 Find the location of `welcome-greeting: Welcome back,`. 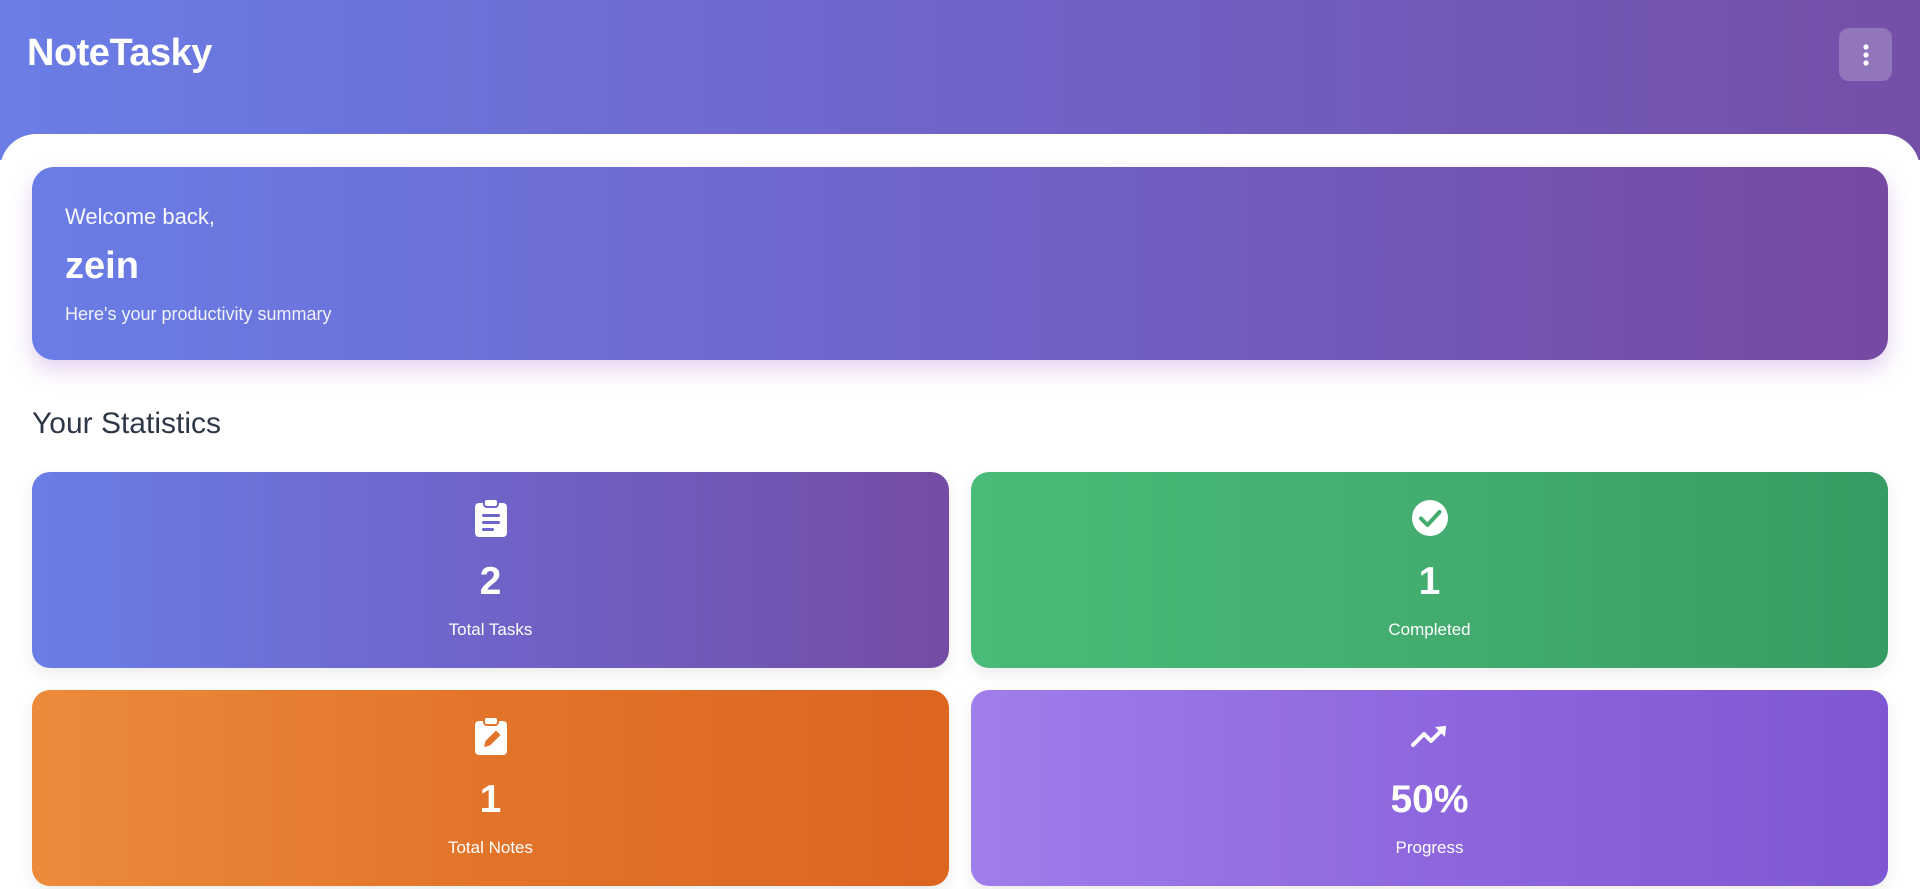

welcome-greeting: Welcome back, is located at coordinates (140, 216).